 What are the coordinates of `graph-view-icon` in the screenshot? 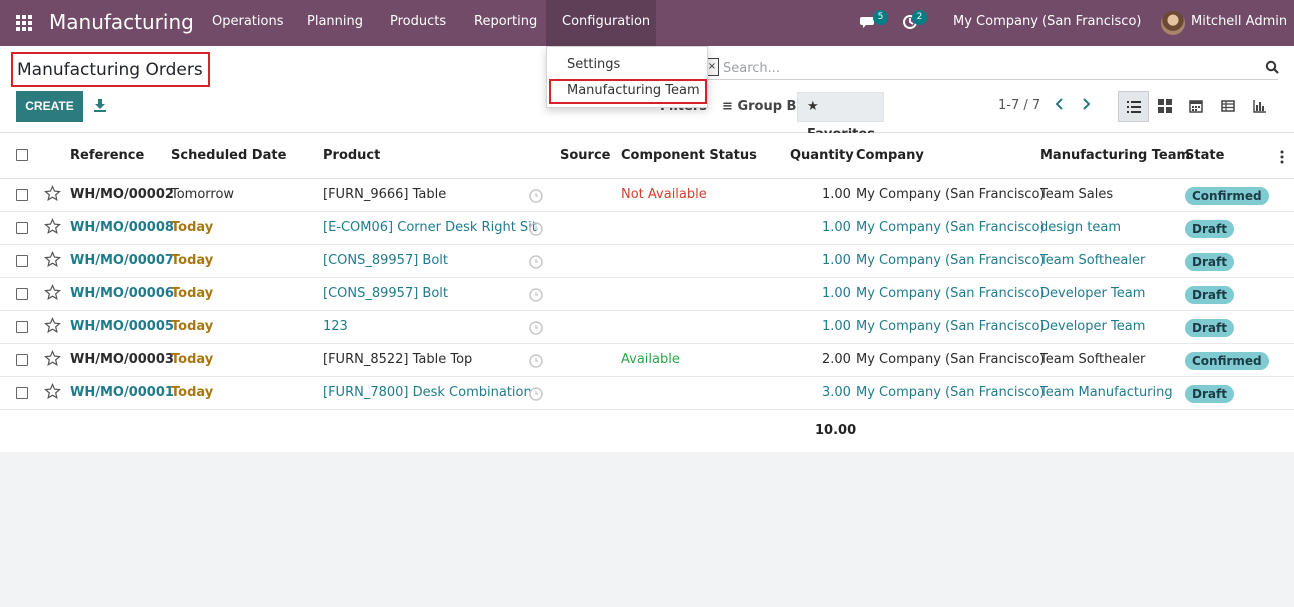 It's located at (1259, 106).